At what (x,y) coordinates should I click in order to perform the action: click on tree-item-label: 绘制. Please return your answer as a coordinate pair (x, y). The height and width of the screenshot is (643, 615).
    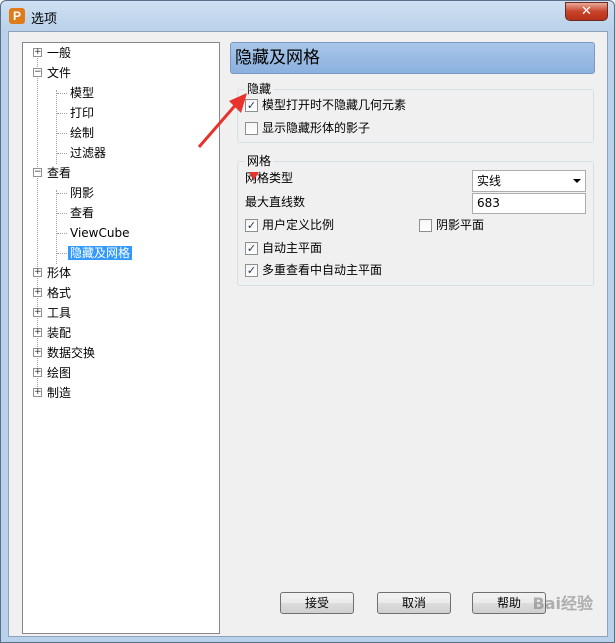
    Looking at the image, I should click on (82, 133).